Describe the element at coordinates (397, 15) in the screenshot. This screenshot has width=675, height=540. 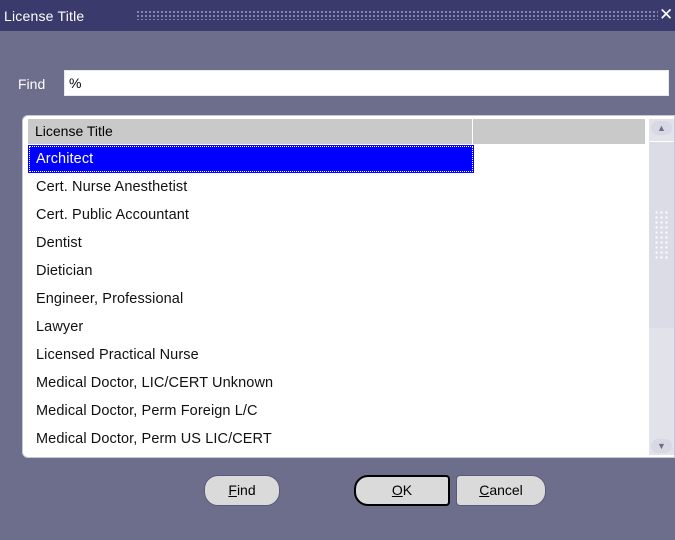
I see `title-bar-grip` at that location.